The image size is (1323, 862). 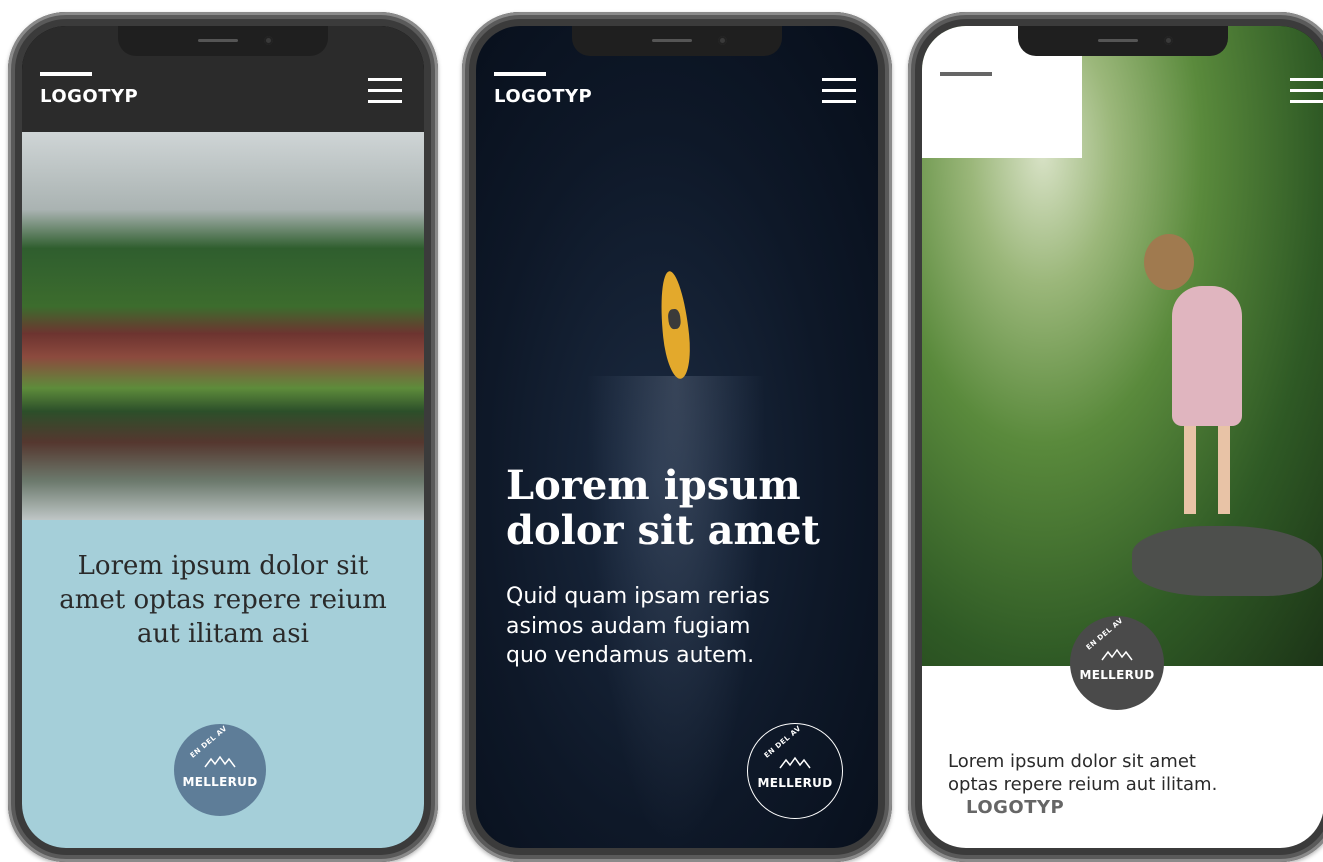 I want to click on text-line: Lorem ipsum dolor sit amet, so click(x=1072, y=761).